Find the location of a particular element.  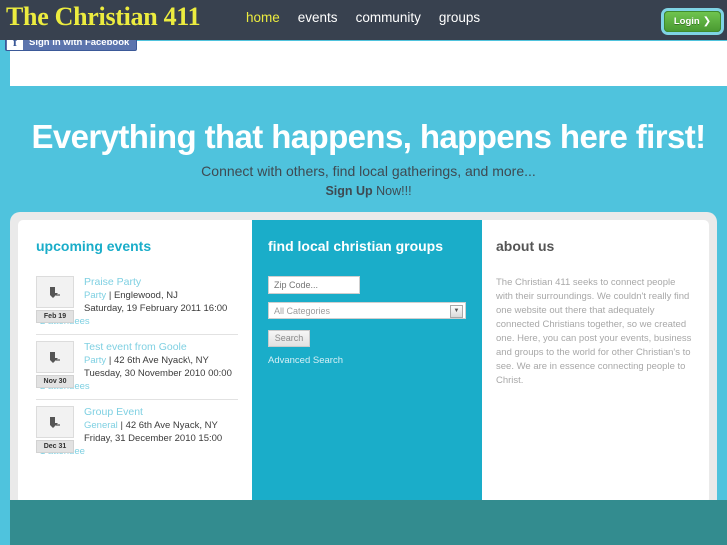

event-location: | 42 6th Ave Nyack\, NY is located at coordinates (157, 360).